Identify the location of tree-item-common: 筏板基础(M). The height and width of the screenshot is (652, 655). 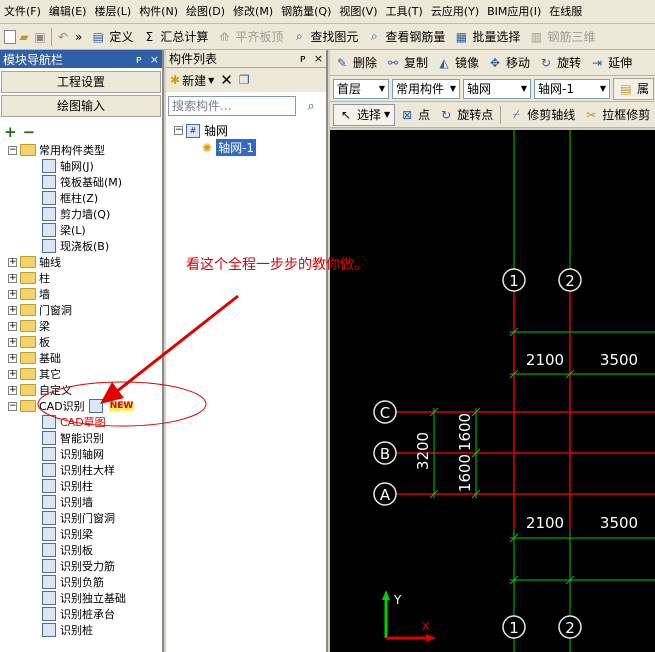
(81, 182).